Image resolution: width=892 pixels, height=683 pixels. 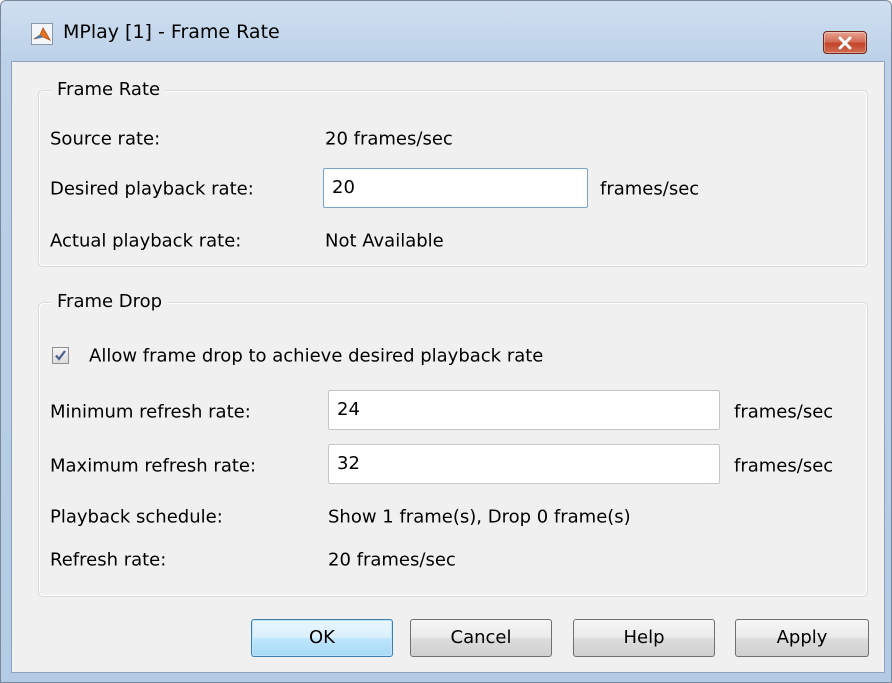 I want to click on desired-playback-unit: frames/sec, so click(x=650, y=189).